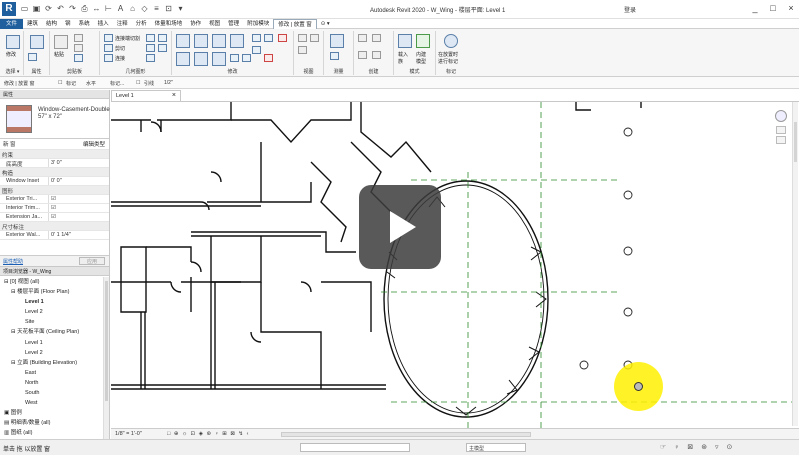  Describe the element at coordinates (423, 41) in the screenshot. I see `in-place-model-icon` at that location.